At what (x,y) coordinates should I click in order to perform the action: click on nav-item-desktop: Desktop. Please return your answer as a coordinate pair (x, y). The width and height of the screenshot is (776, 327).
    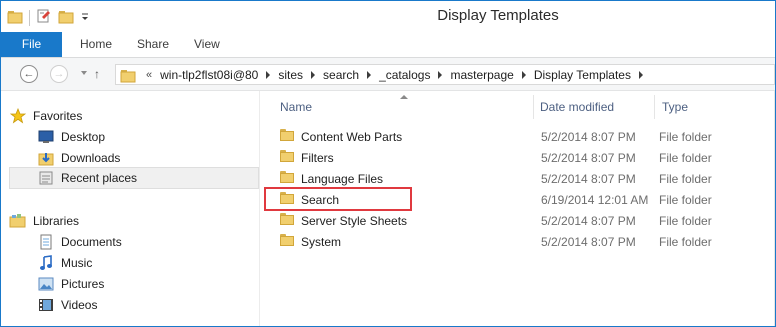
    Looking at the image, I should click on (71, 137).